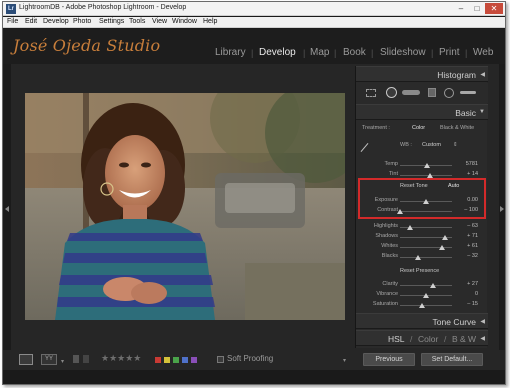  Describe the element at coordinates (418, 128) in the screenshot. I see `treatment-color-option: Color` at that location.